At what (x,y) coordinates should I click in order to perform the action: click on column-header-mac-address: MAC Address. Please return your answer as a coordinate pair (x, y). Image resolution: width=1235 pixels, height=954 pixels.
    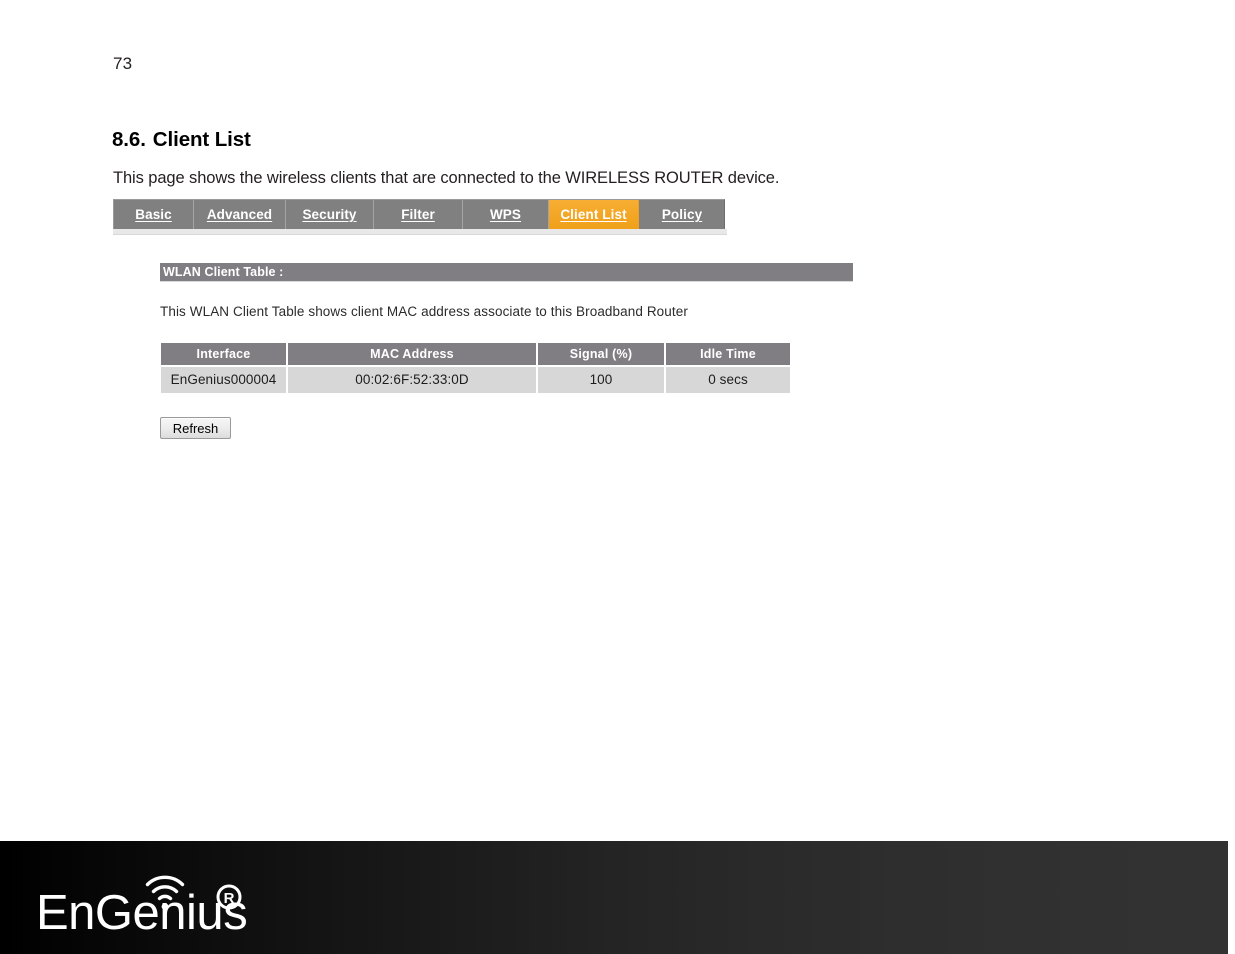
    Looking at the image, I should click on (412, 354).